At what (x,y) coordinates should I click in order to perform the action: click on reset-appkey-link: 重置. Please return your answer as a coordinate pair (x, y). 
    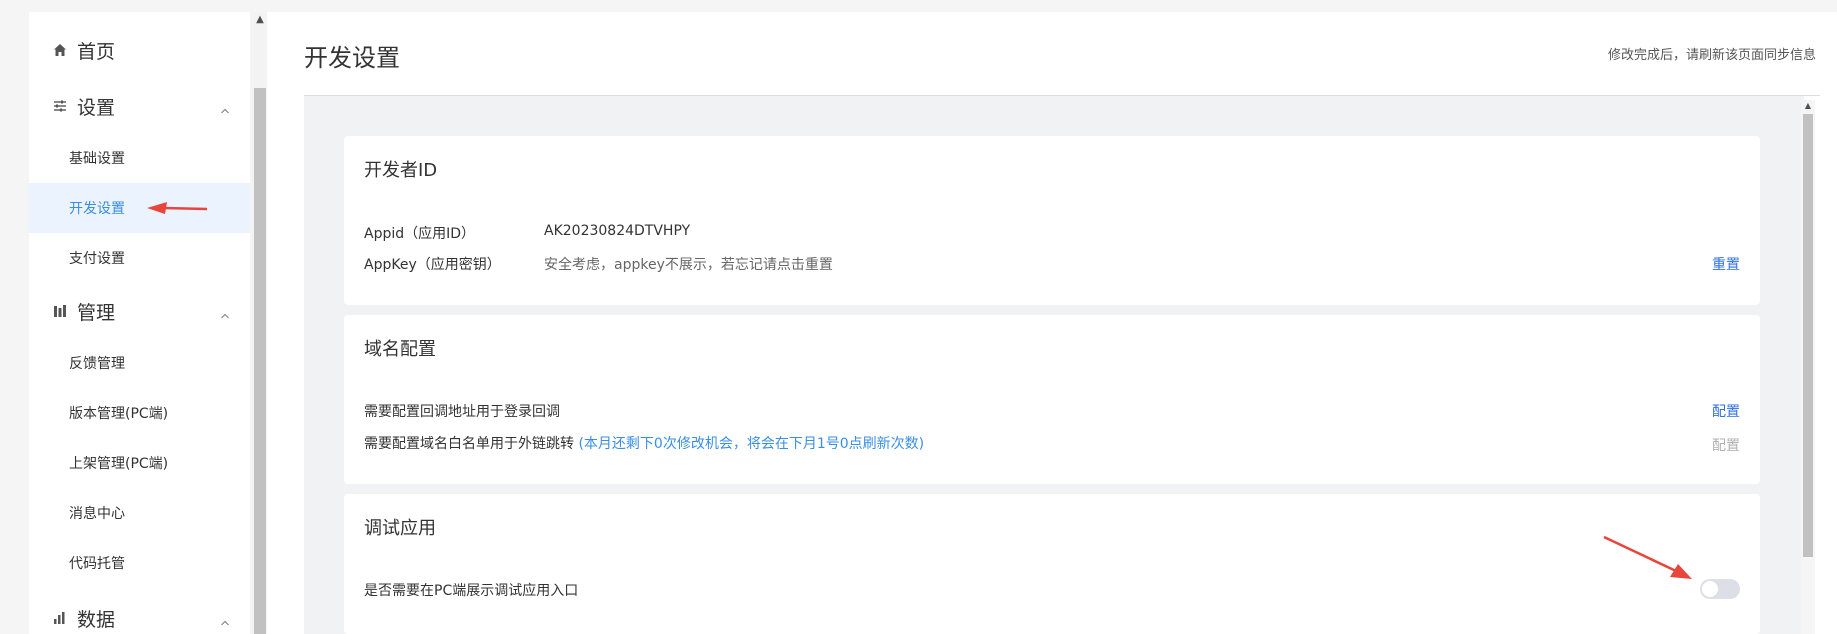
    Looking at the image, I should click on (1726, 264).